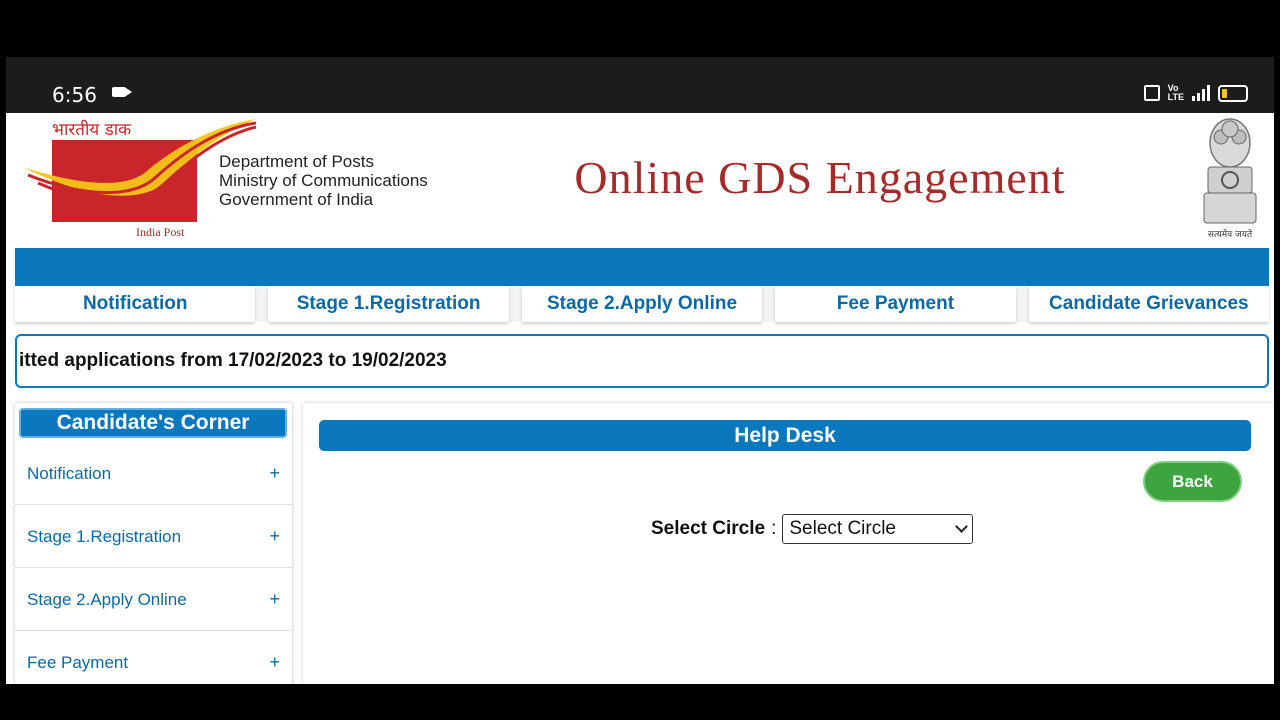 Image resolution: width=1280 pixels, height=720 pixels. What do you see at coordinates (69, 473) in the screenshot?
I see `sidebar-item-label: Notification` at bounding box center [69, 473].